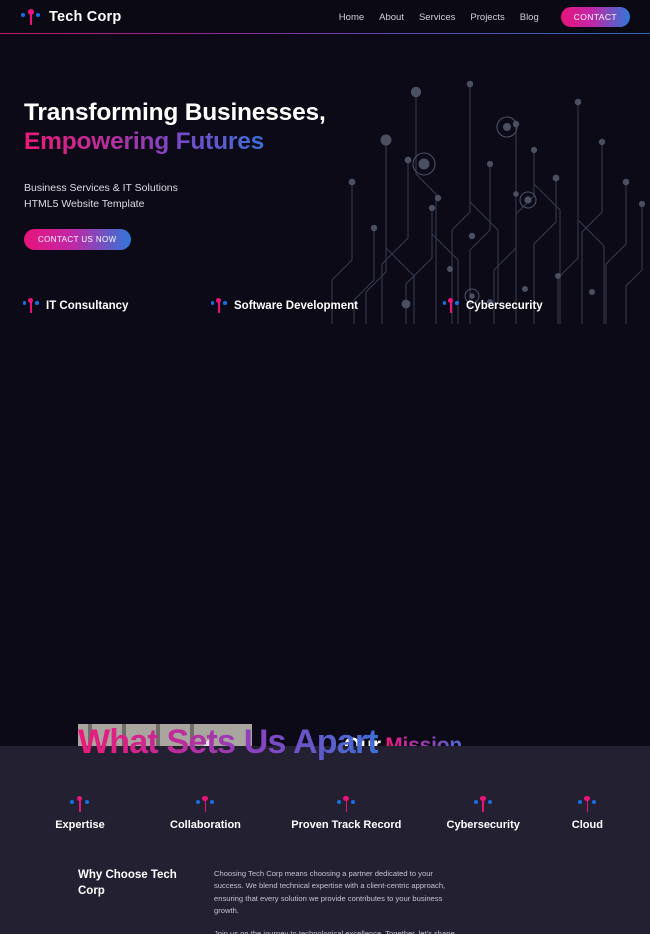  I want to click on service-label: Software Development, so click(296, 305).